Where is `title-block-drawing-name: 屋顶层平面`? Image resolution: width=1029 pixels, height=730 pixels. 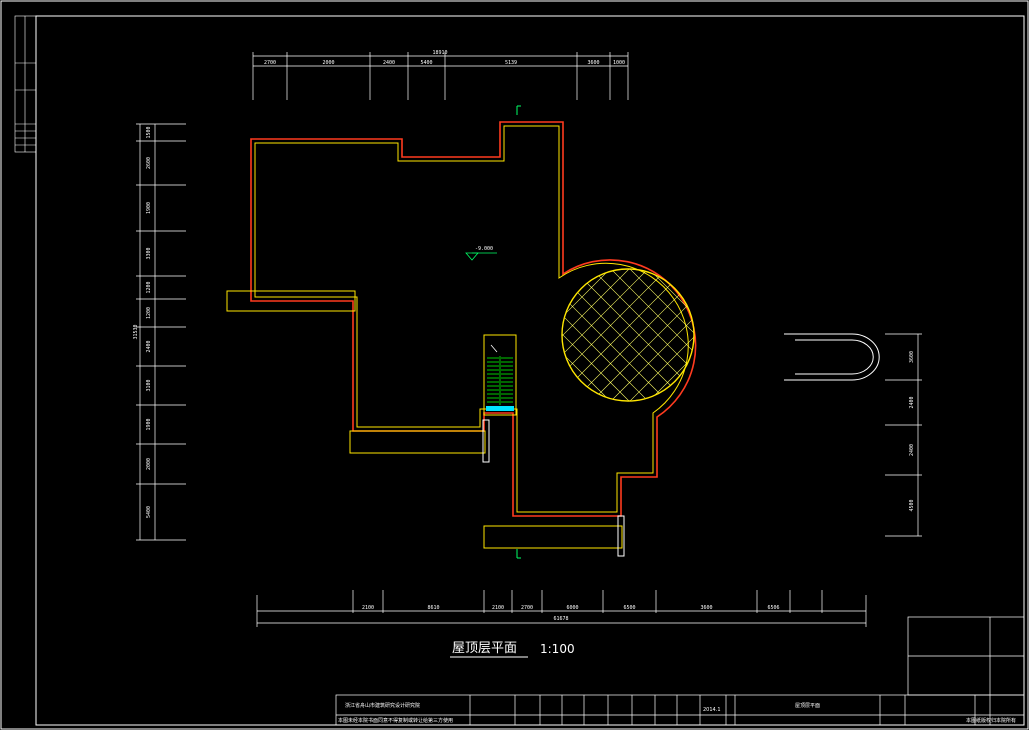 title-block-drawing-name: 屋顶层平面 is located at coordinates (807, 706).